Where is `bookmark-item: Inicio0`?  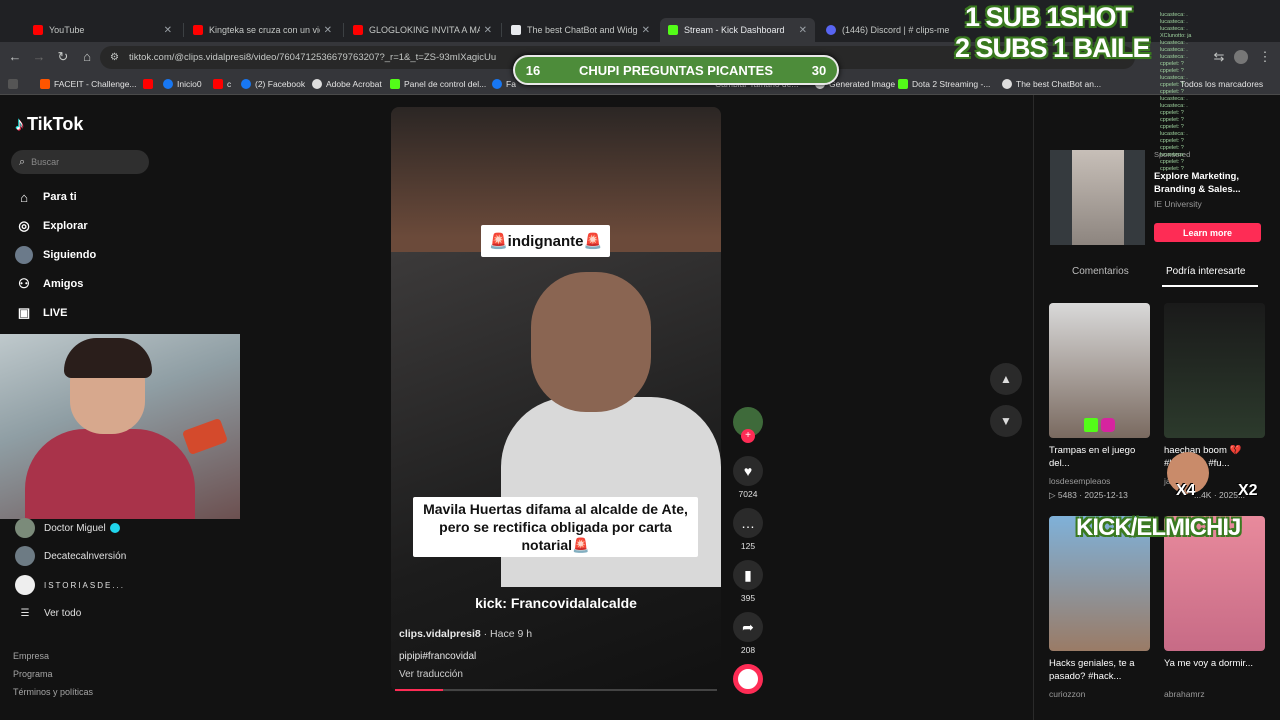
bookmark-item: Inicio0 is located at coordinates (182, 84).